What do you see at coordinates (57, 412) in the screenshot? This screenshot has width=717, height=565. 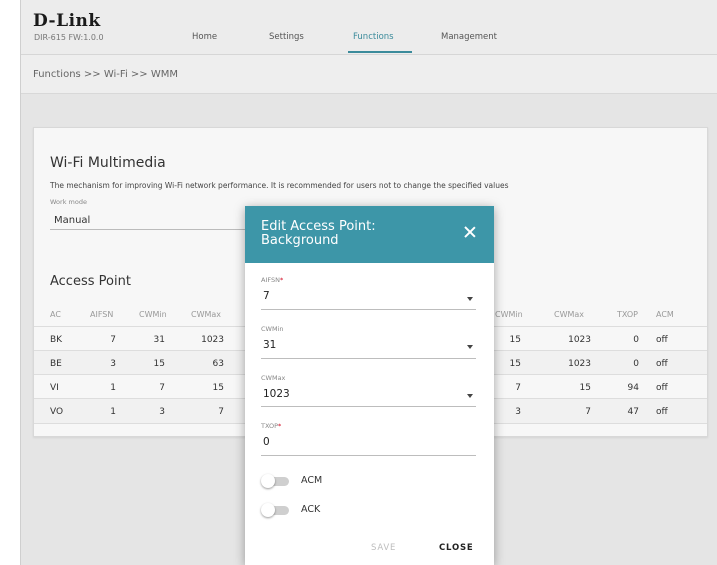 I see `cell-ac: VO` at bounding box center [57, 412].